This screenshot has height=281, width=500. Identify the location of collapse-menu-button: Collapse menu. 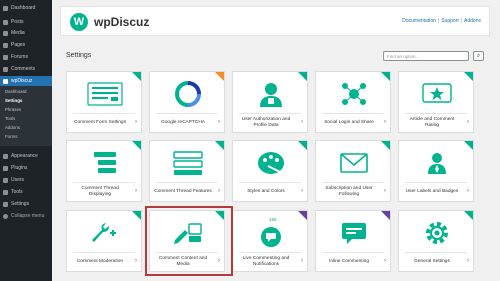
(26, 216).